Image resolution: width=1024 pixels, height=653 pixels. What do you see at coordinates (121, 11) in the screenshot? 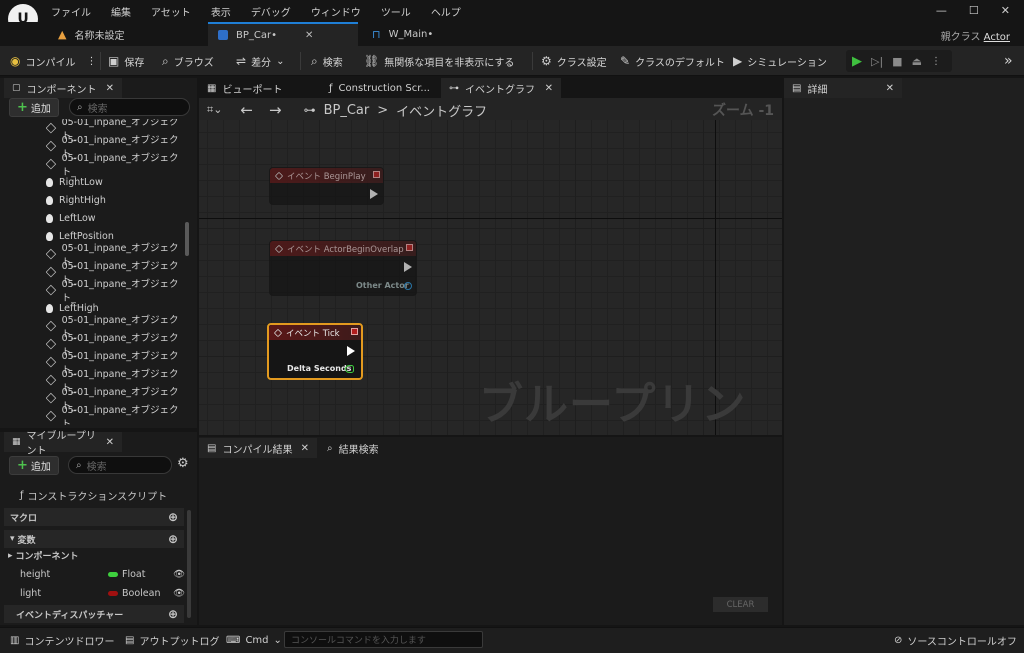
I see `menu-edit: 編集` at bounding box center [121, 11].